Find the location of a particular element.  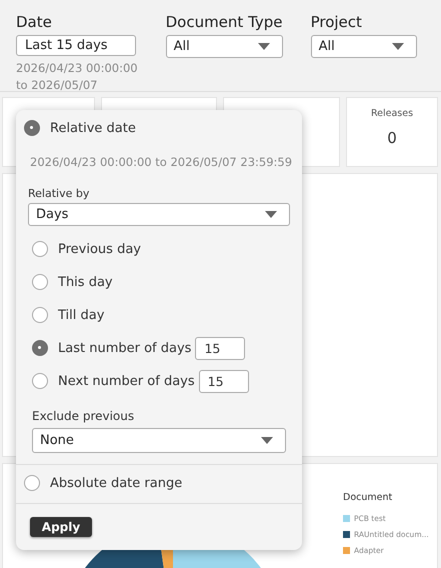

radio-option: Absolute date range is located at coordinates (159, 483).